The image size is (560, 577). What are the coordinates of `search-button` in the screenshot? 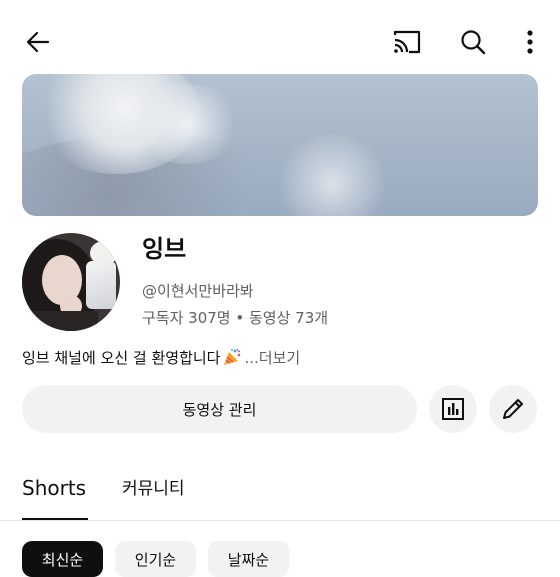 It's located at (473, 42).